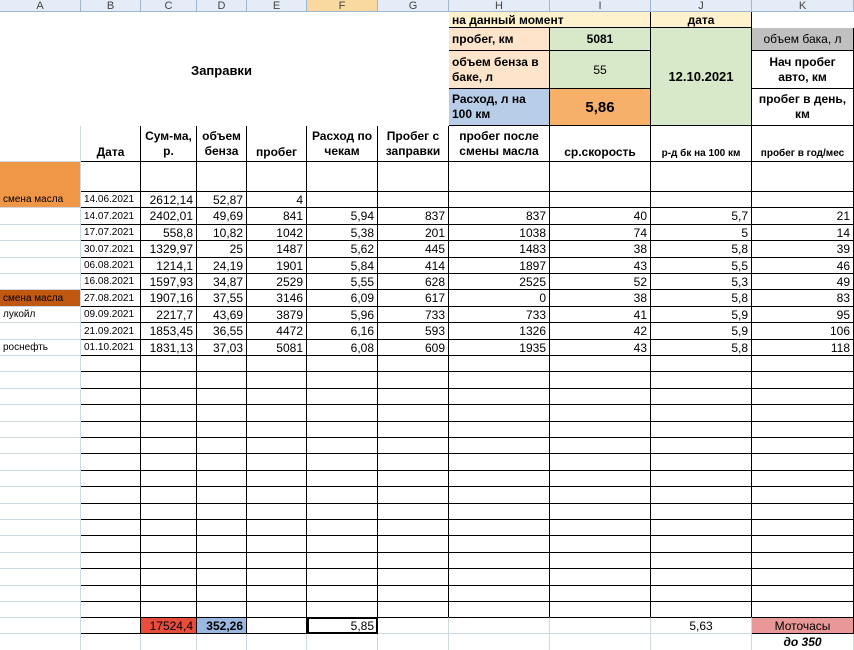 The width and height of the screenshot is (854, 650). I want to click on table-cell-probeg: 1901, so click(277, 266).